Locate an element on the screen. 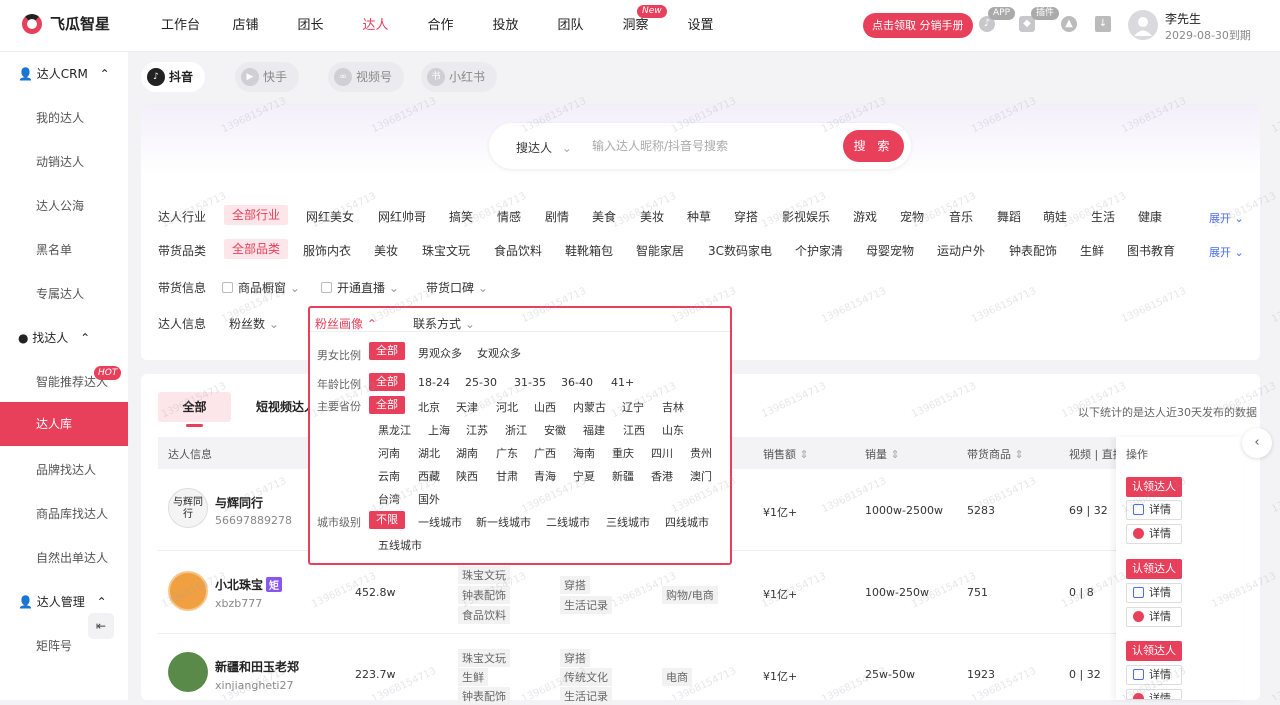 This screenshot has height=705, width=1280. sidebar-group-find: ● 找达人 ⌃ is located at coordinates (64, 338).